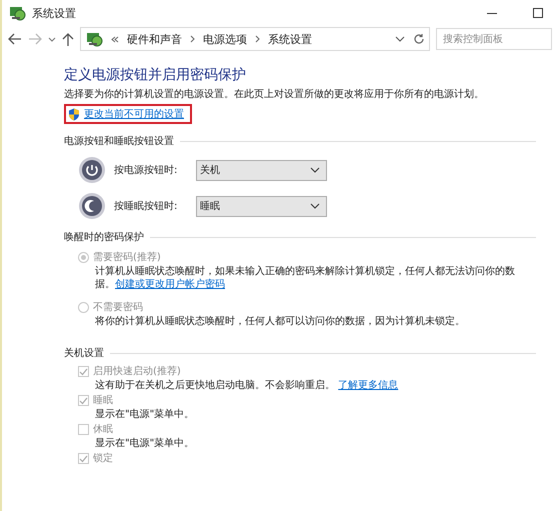  Describe the element at coordinates (146, 170) in the screenshot. I see `setting-label: 按电源按钮时:` at that location.